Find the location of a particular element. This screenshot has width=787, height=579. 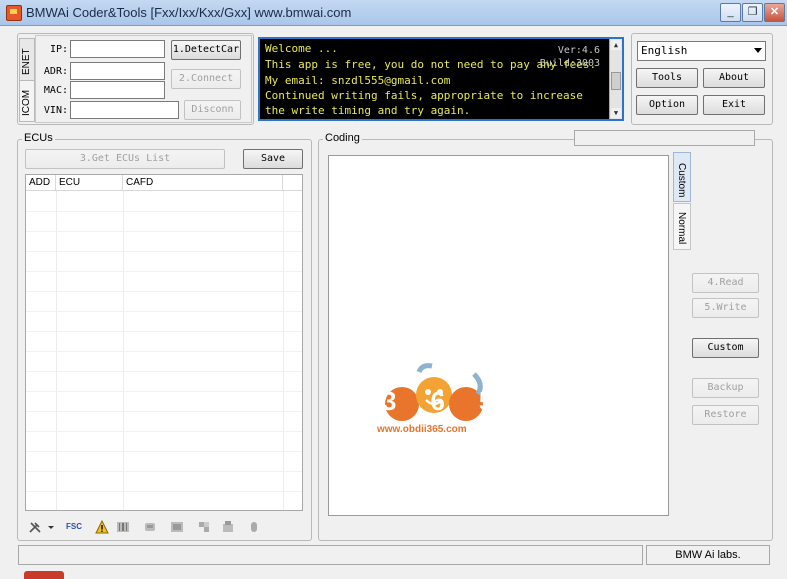

read-button: 4.Read is located at coordinates (725, 283).